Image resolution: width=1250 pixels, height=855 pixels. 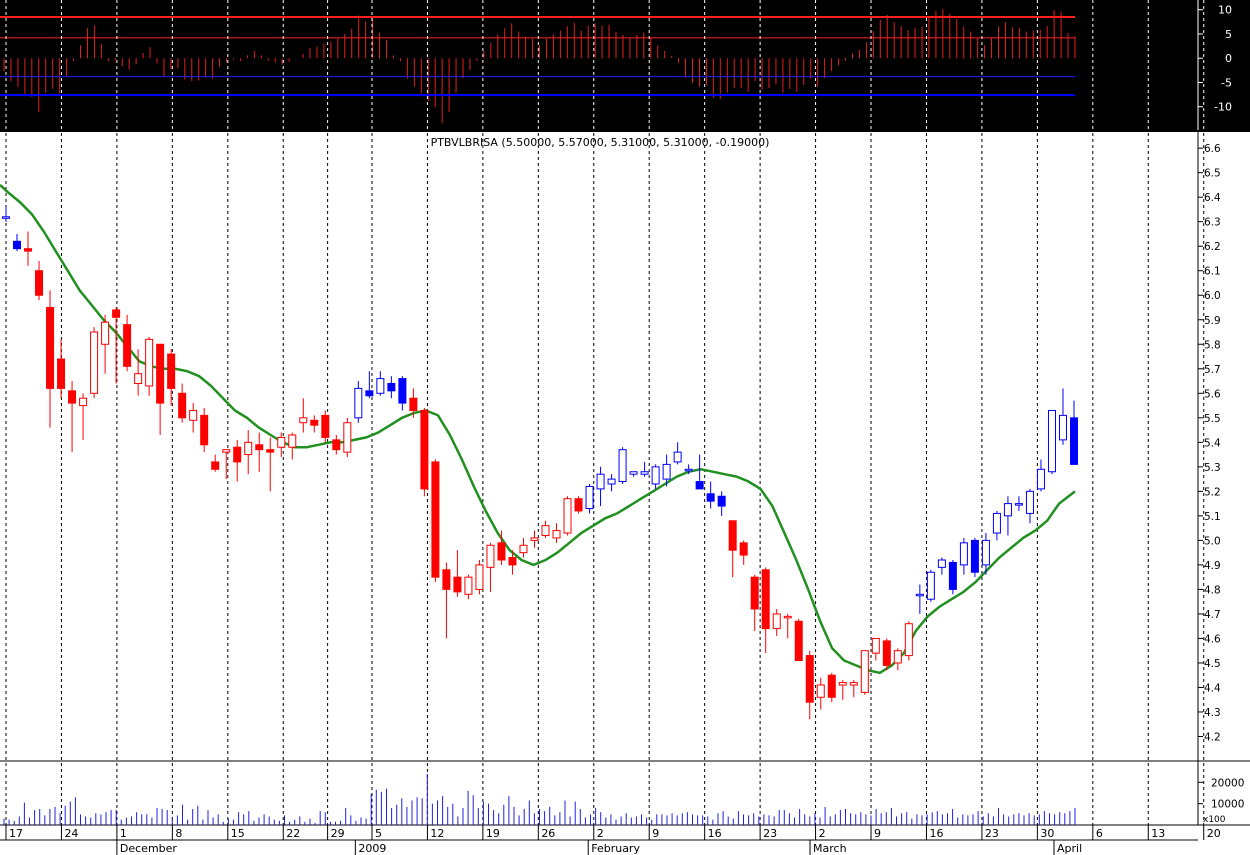 I want to click on day-tick-label: 1, so click(x=123, y=833).